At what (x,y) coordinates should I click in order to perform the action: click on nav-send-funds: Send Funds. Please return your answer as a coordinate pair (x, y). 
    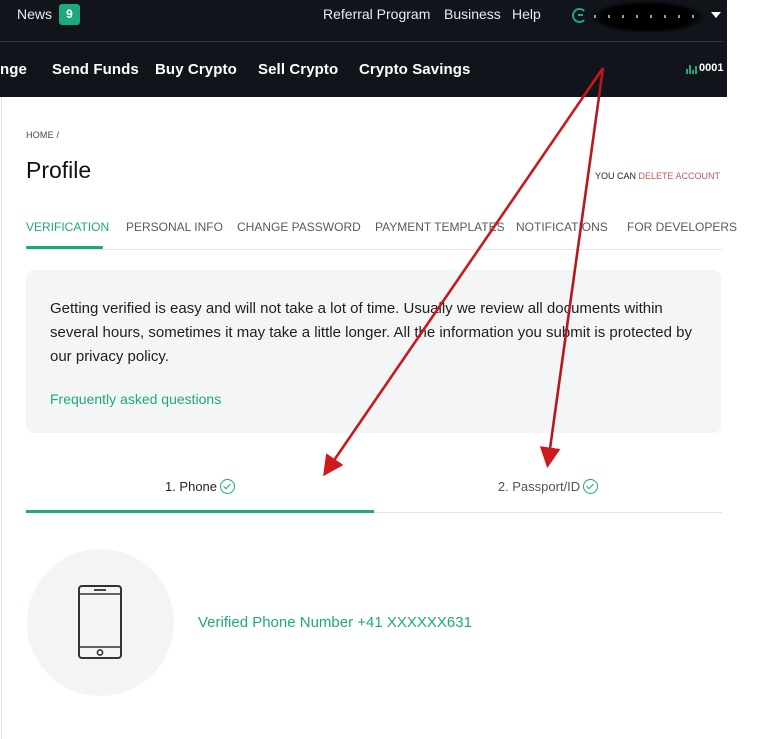
    Looking at the image, I should click on (95, 69).